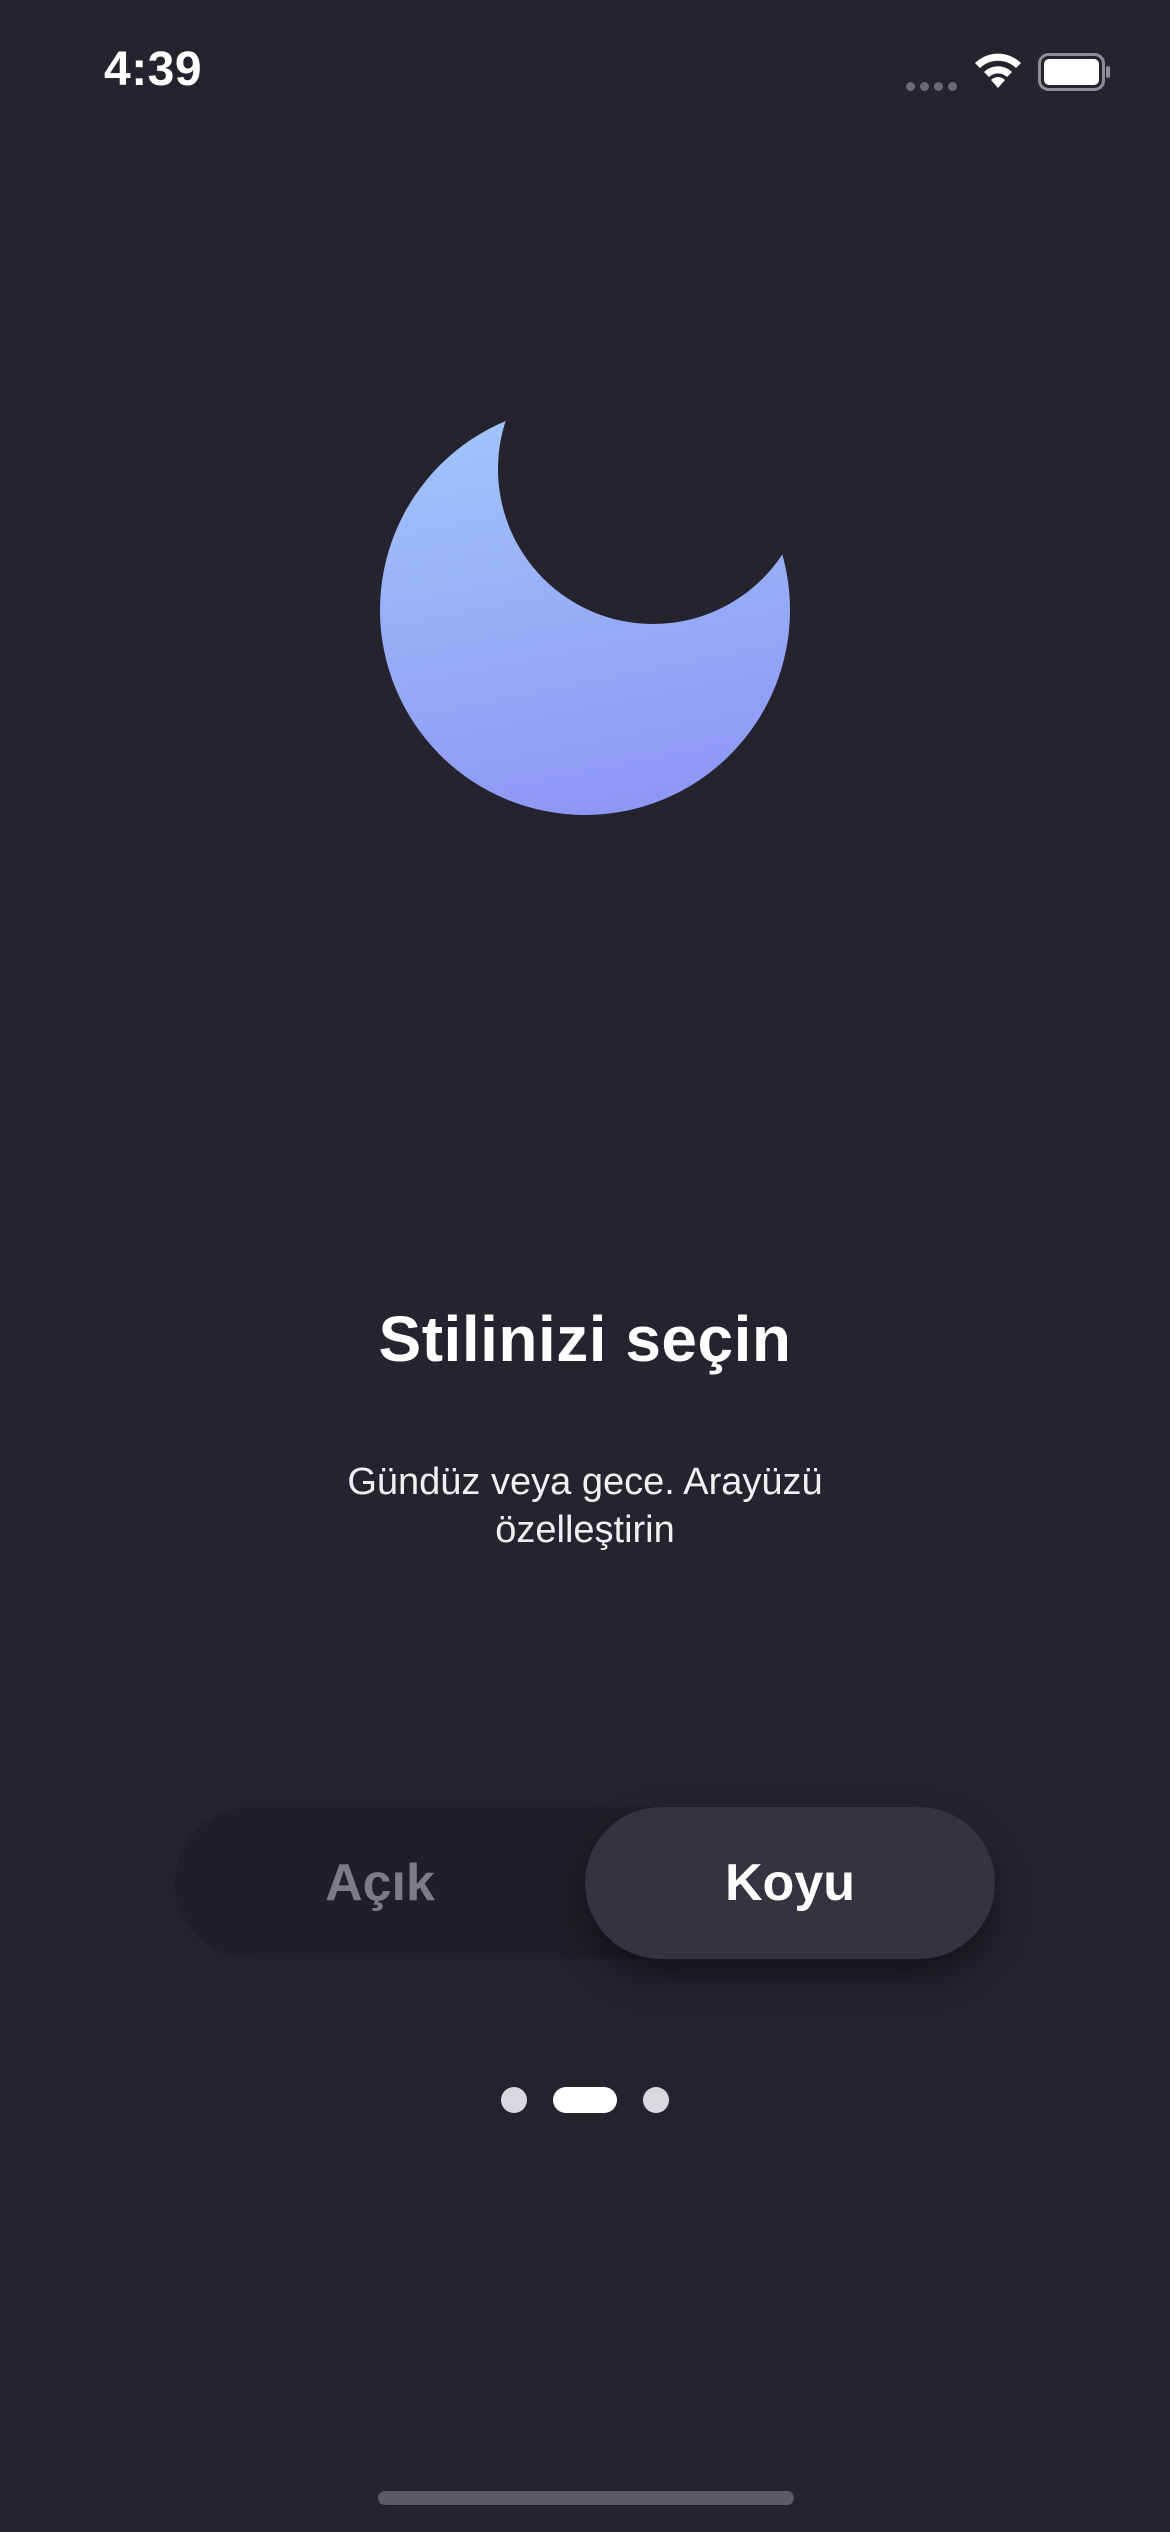 The height and width of the screenshot is (2532, 1170). I want to click on page-subtitle: Gündüz veya gece. Arayüzü özelleştirin, so click(585, 1506).